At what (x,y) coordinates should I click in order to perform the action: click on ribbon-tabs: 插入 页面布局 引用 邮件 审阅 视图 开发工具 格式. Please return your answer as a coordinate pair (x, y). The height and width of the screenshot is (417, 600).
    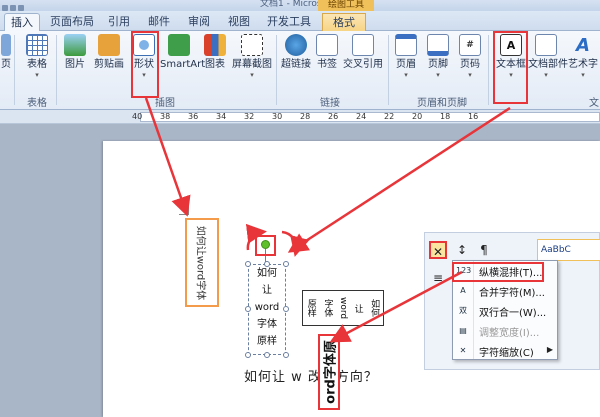
    Looking at the image, I should click on (300, 21).